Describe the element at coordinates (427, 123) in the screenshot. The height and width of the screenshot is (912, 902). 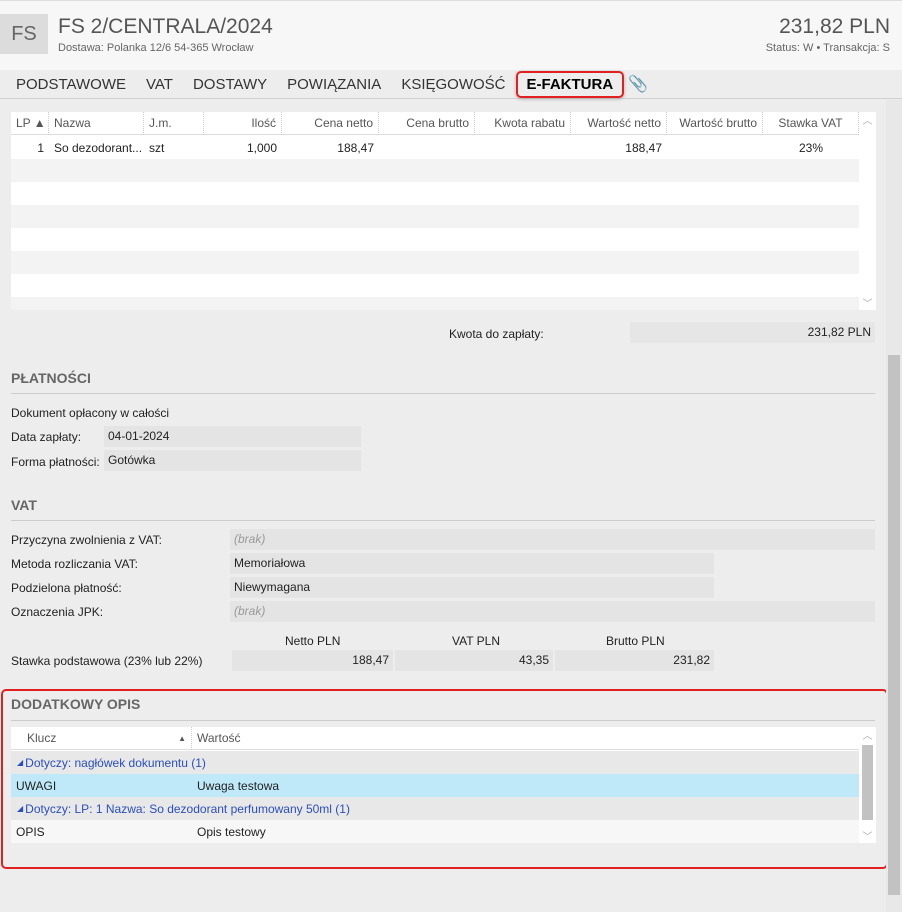
I see `col-cena-brutto: Cena brutto` at that location.